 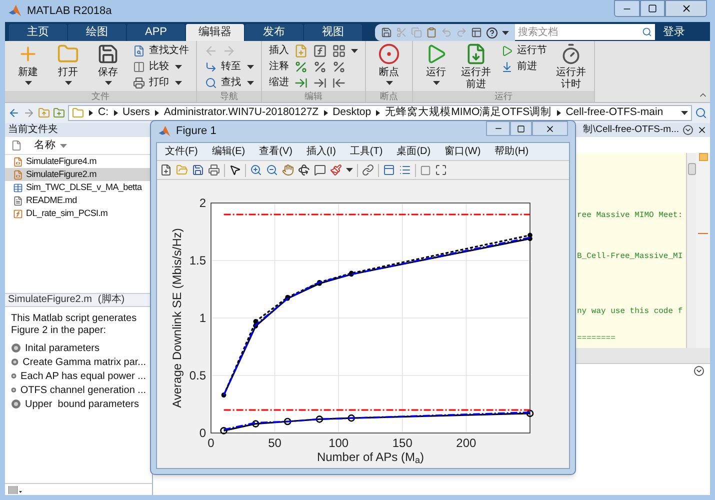 What do you see at coordinates (462, 151) in the screenshot?
I see `menu-item: 窗口(W)` at bounding box center [462, 151].